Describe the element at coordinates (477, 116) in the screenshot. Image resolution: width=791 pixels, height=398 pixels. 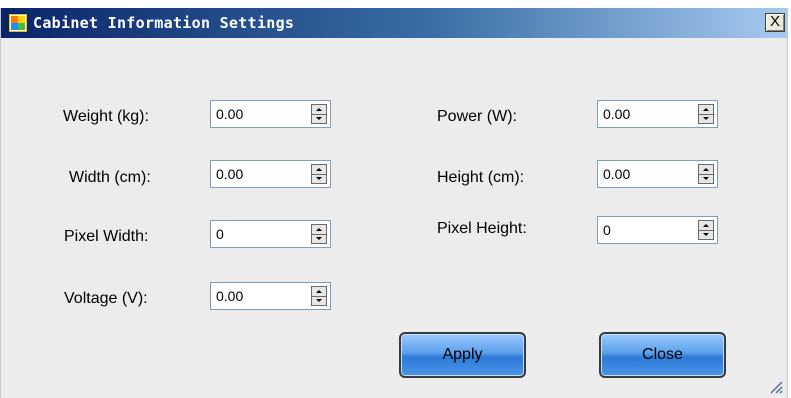
I see `power-label: Power (W):` at that location.